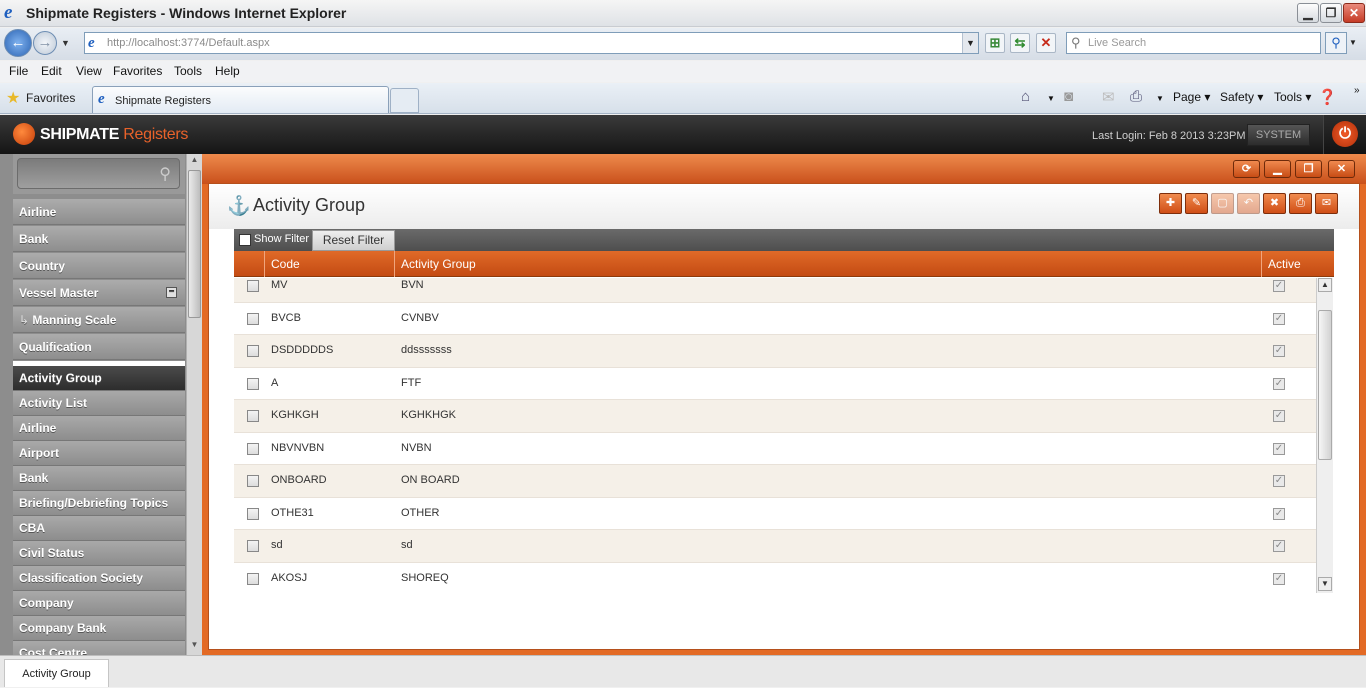 The width and height of the screenshot is (1366, 688). I want to click on menu-edit: Edit, so click(51, 71).